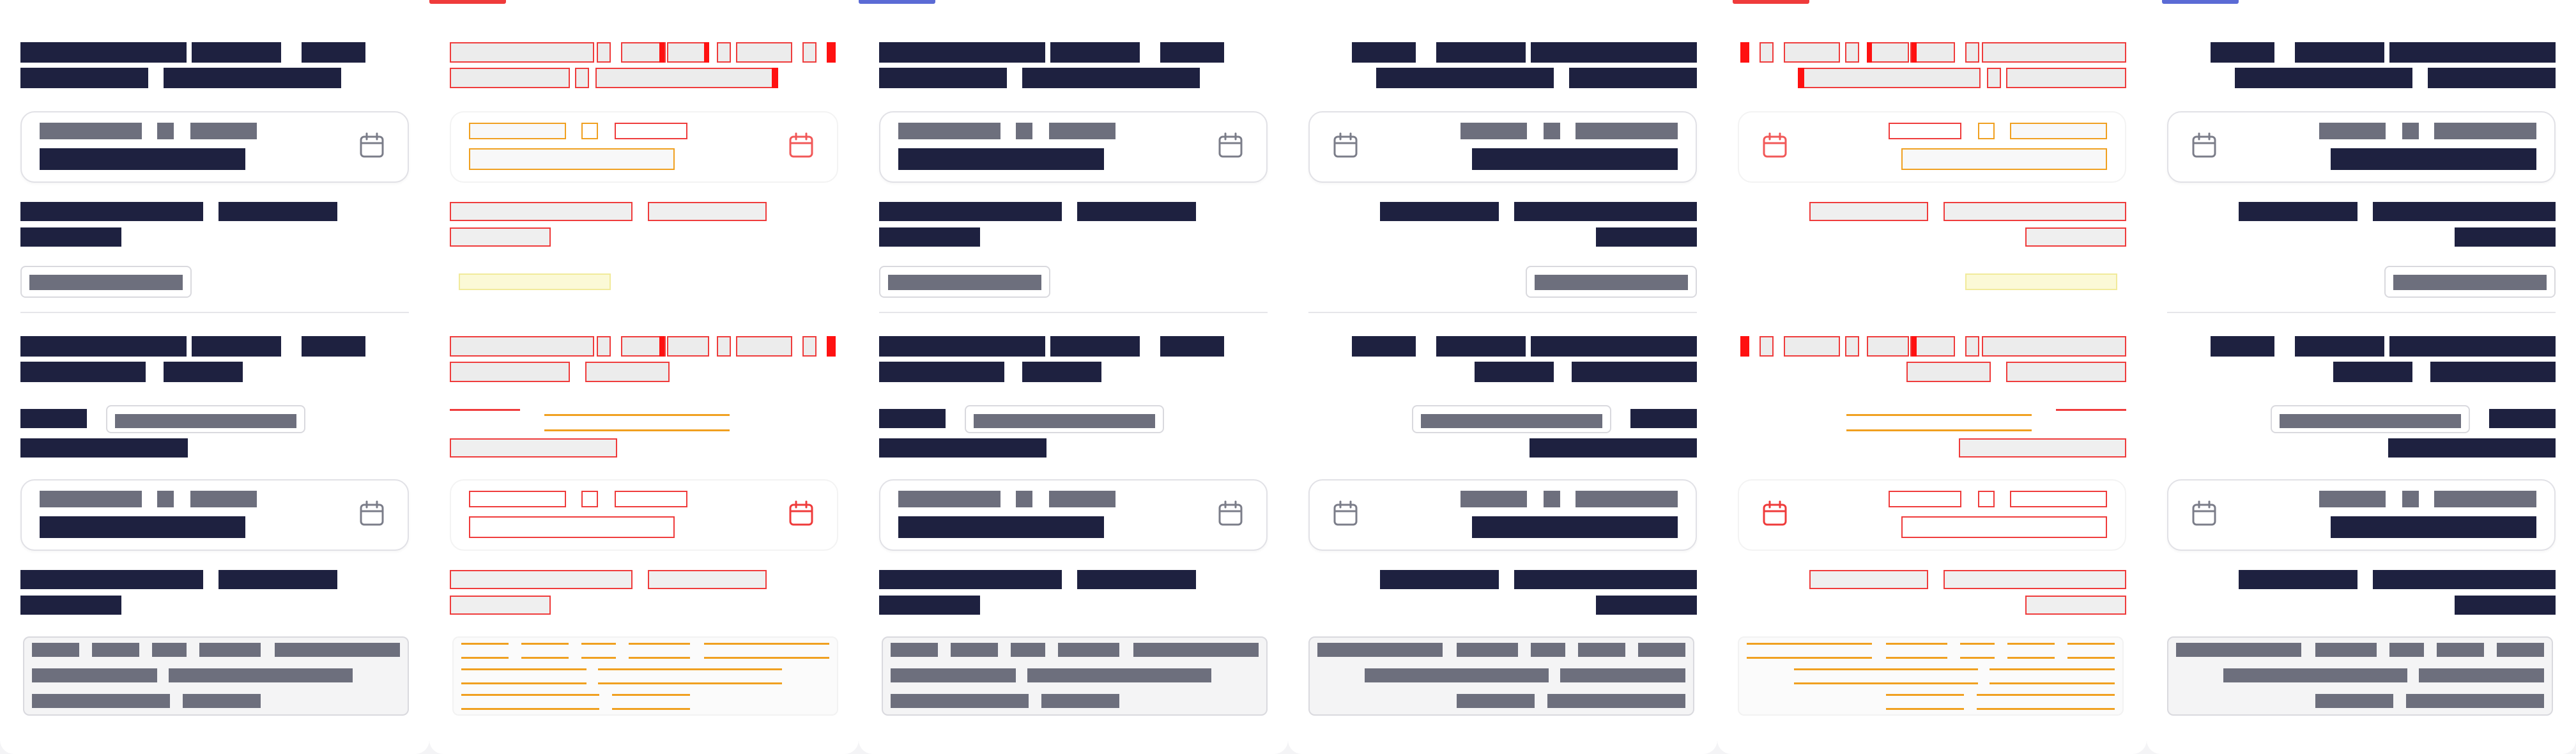 This screenshot has height=754, width=2576. Describe the element at coordinates (2066, 78) in the screenshot. I see `overlay-title-line-2-a` at that location.